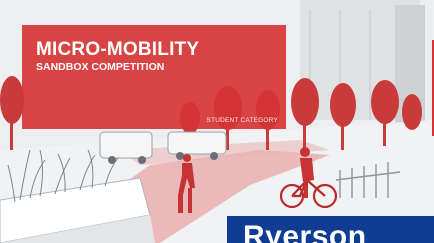 This screenshot has width=434, height=243. I want to click on competition-title: MICRO-MOBILITY, so click(118, 49).